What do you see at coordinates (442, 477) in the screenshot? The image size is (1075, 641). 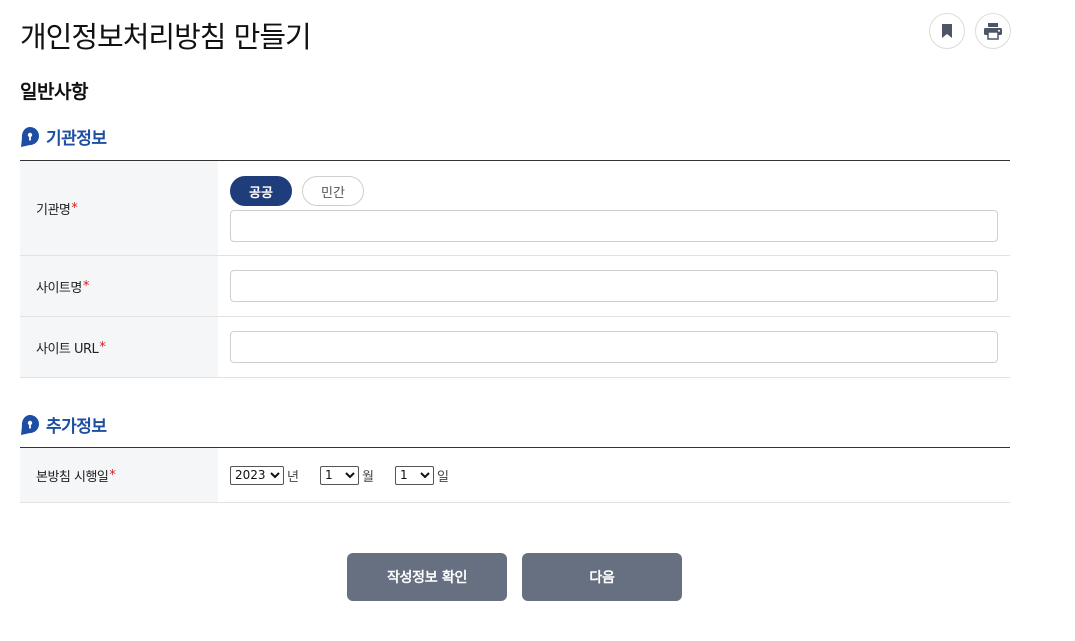 I see `day-unit: 일` at bounding box center [442, 477].